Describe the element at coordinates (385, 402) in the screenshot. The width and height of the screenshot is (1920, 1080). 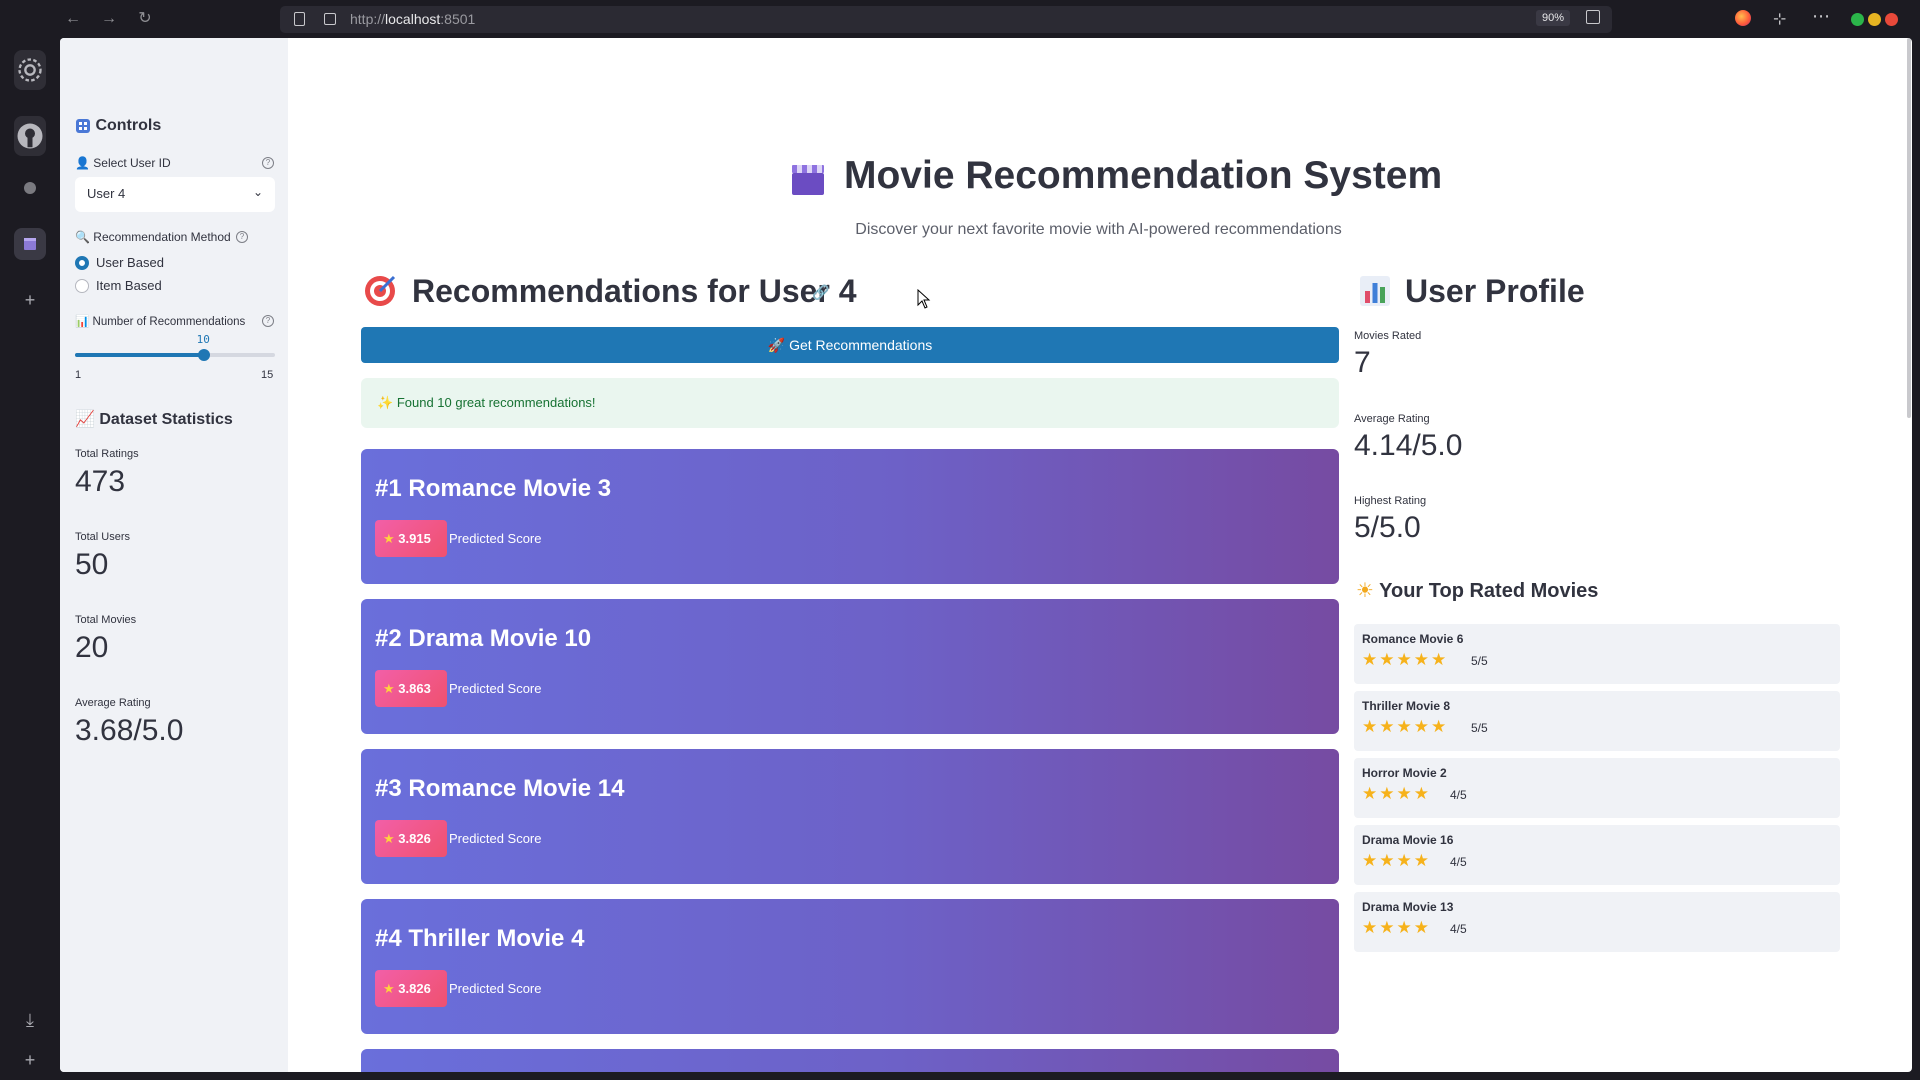
I see `sparkles-icon: ✨` at that location.